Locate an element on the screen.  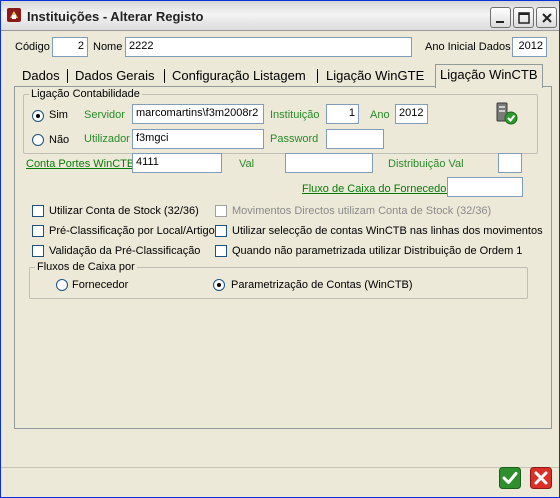
movimentos-directos-checkbox is located at coordinates (221, 211).